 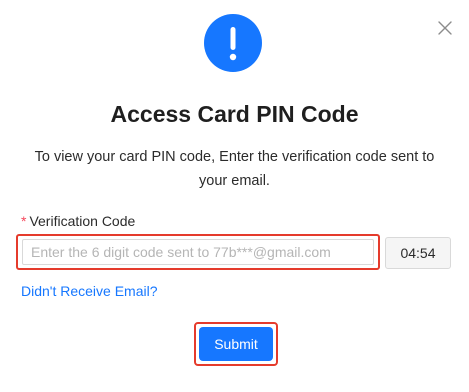 I want to click on dialog-title: Access Card PIN Code, so click(x=234, y=114).